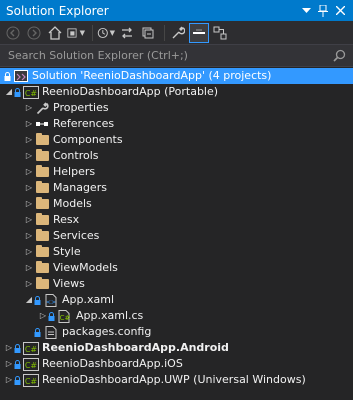 The height and width of the screenshot is (400, 353). What do you see at coordinates (176, 236) in the screenshot?
I see `tree-item-folder-services: ▷ Services` at bounding box center [176, 236].